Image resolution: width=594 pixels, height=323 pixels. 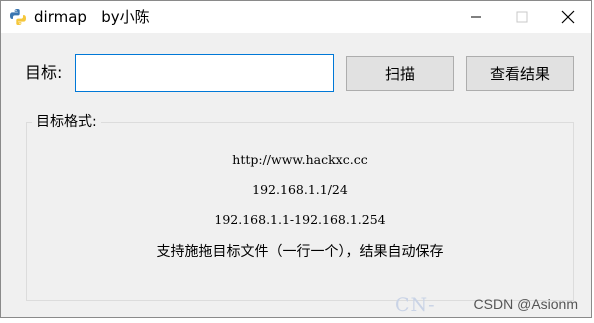 I want to click on minimize-icon, so click(x=476, y=17).